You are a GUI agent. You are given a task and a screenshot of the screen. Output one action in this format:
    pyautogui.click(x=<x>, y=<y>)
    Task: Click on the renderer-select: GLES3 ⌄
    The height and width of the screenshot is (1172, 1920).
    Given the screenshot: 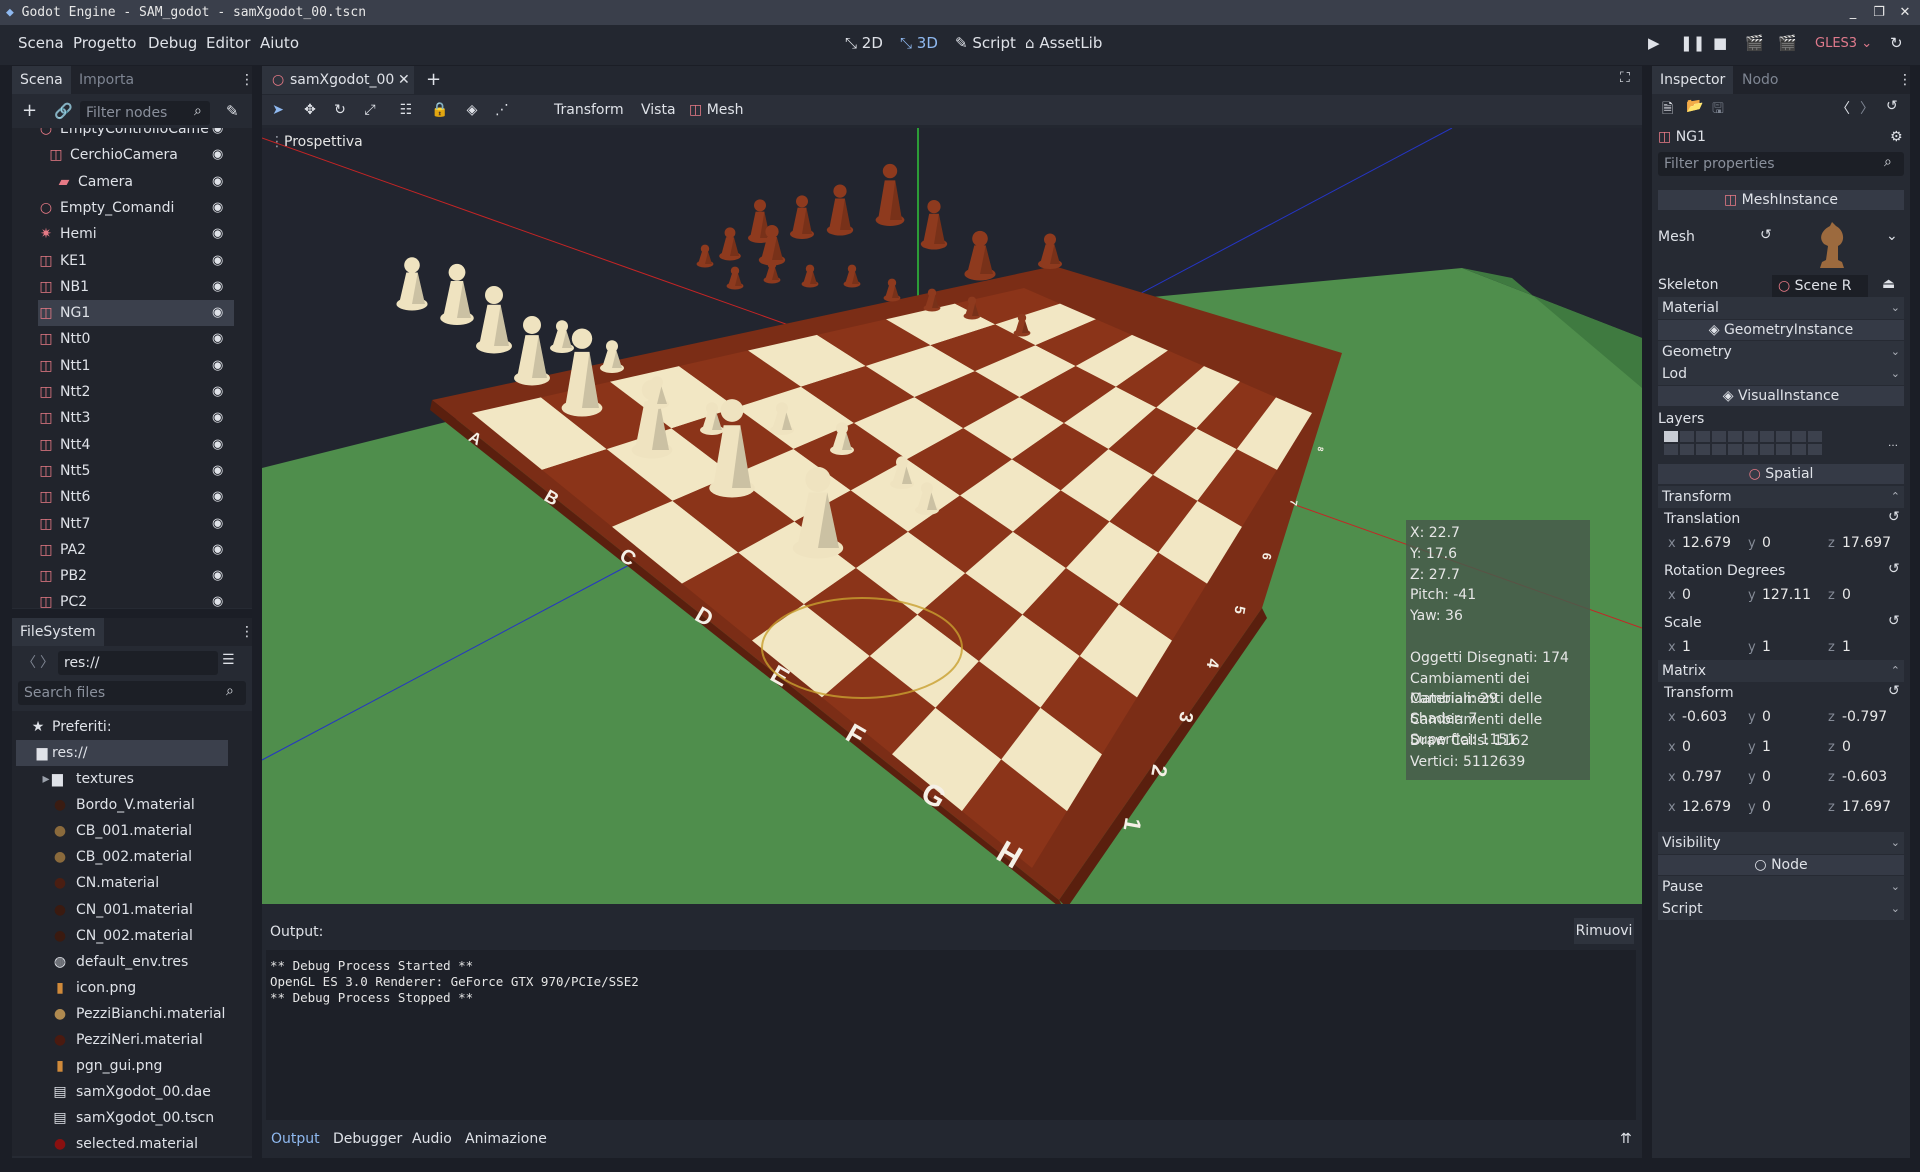 What is the action you would take?
    pyautogui.click(x=1843, y=43)
    